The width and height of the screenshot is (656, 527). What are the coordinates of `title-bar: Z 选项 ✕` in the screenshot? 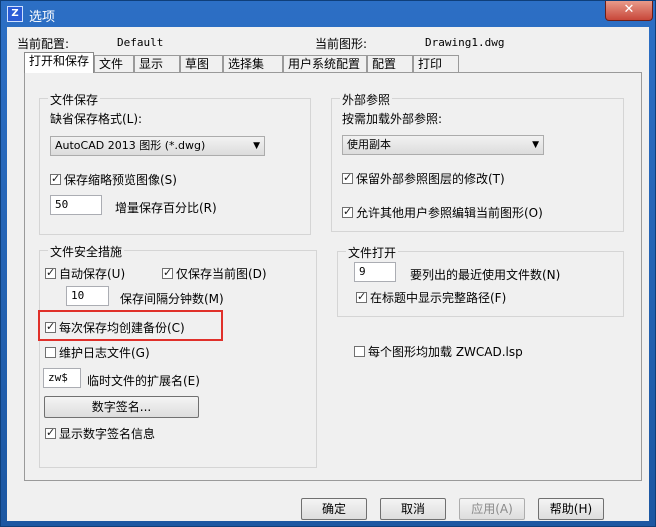 It's located at (328, 14).